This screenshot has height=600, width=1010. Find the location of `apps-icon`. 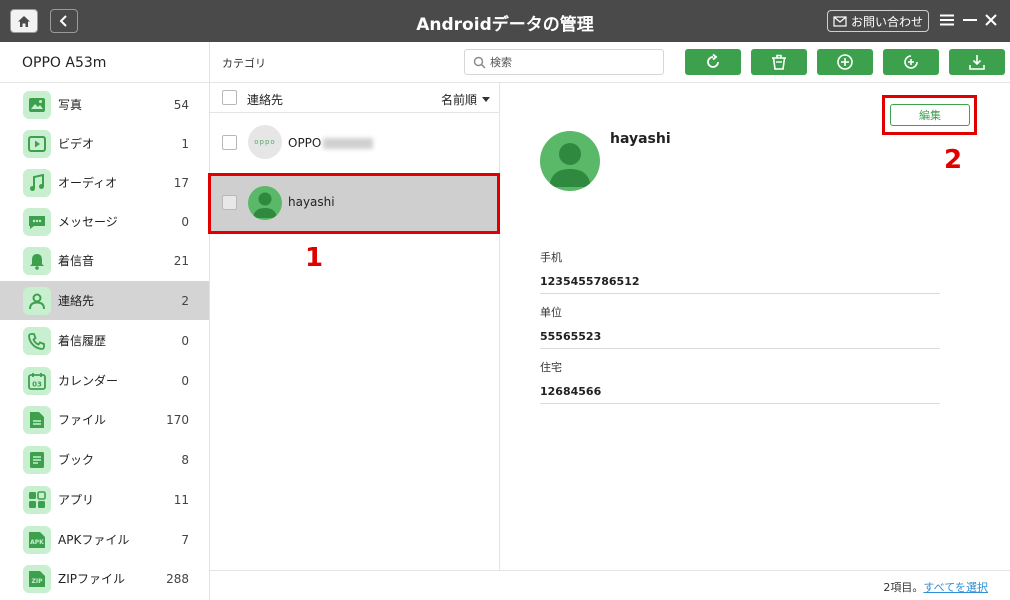

apps-icon is located at coordinates (37, 499).